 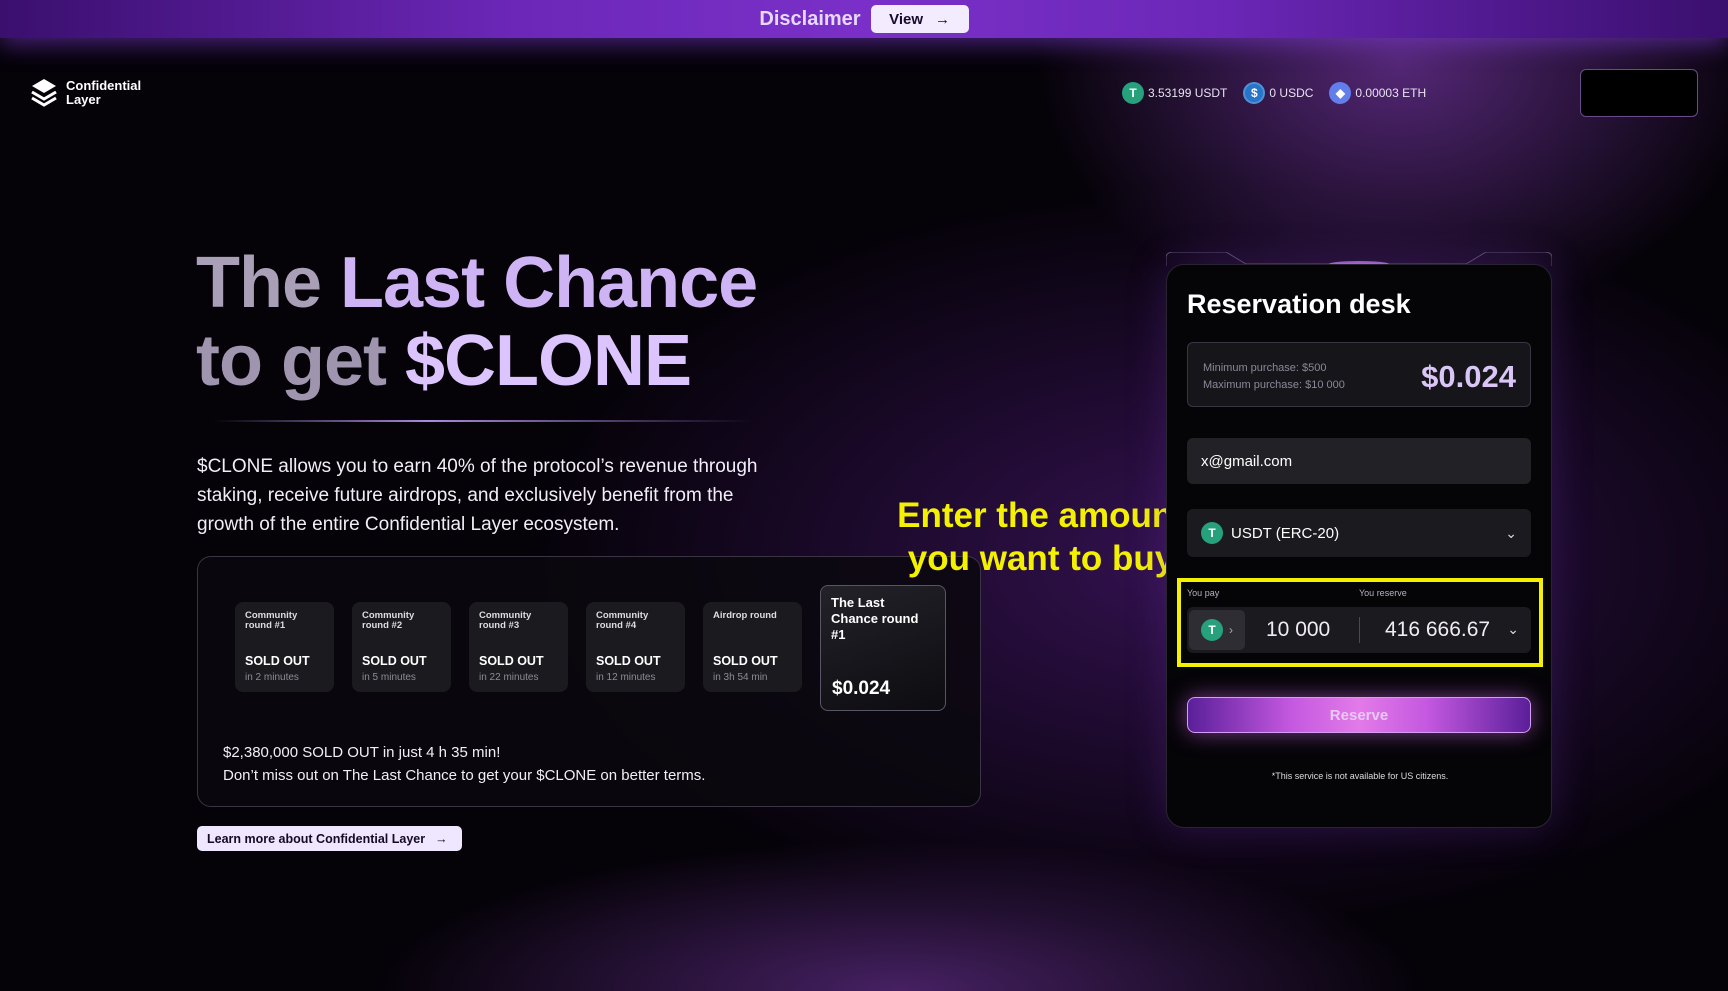 What do you see at coordinates (1314, 368) in the screenshot?
I see `min-purchase-value: $500` at bounding box center [1314, 368].